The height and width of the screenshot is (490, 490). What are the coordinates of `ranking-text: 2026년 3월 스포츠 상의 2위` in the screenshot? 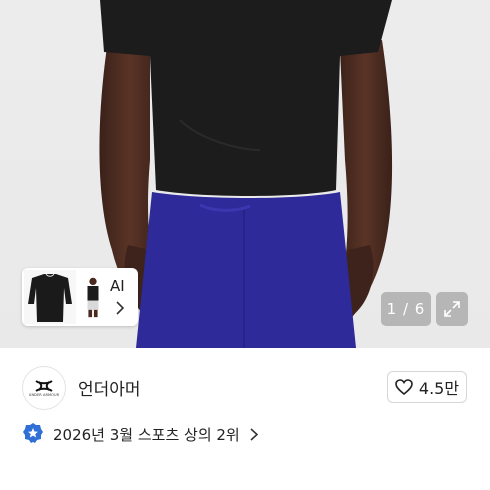 It's located at (146, 434).